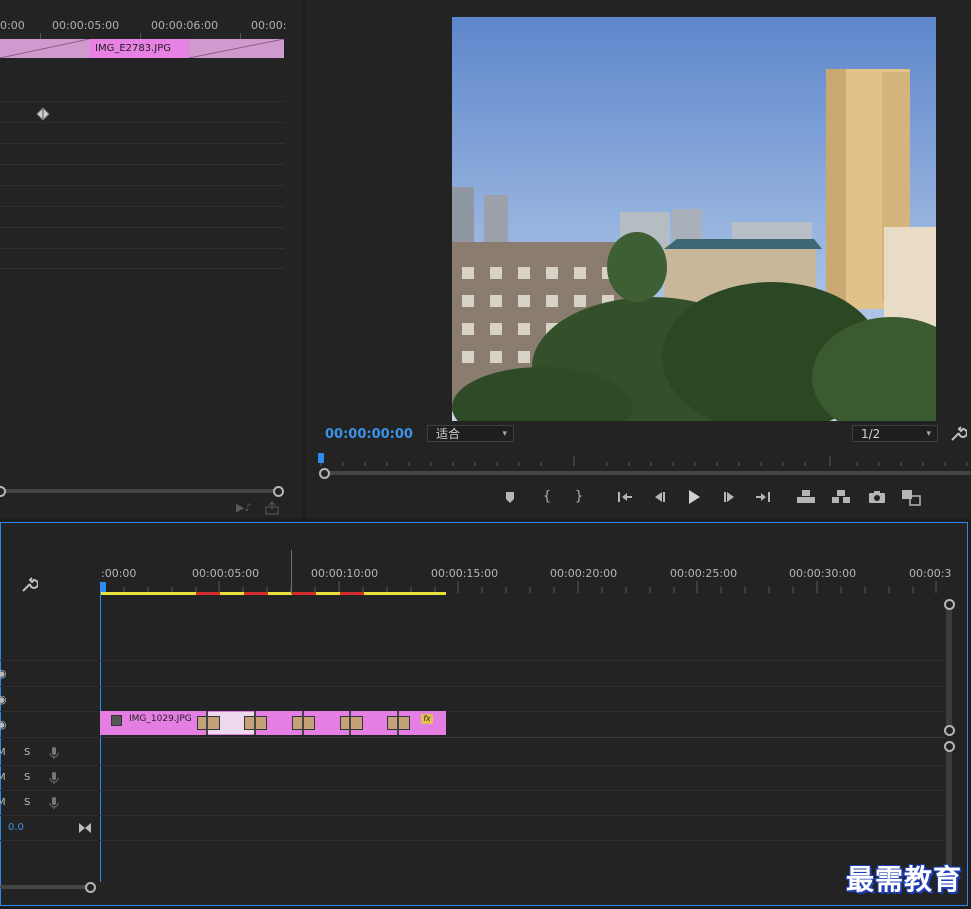 This screenshot has width=971, height=909. I want to click on timeline-ruler-label: 00:00:30:00, so click(823, 573).